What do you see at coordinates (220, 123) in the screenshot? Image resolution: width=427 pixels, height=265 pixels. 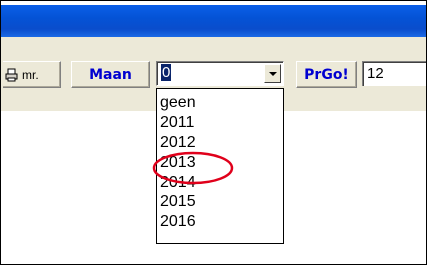 I see `dropdown-option-2011: 2011` at bounding box center [220, 123].